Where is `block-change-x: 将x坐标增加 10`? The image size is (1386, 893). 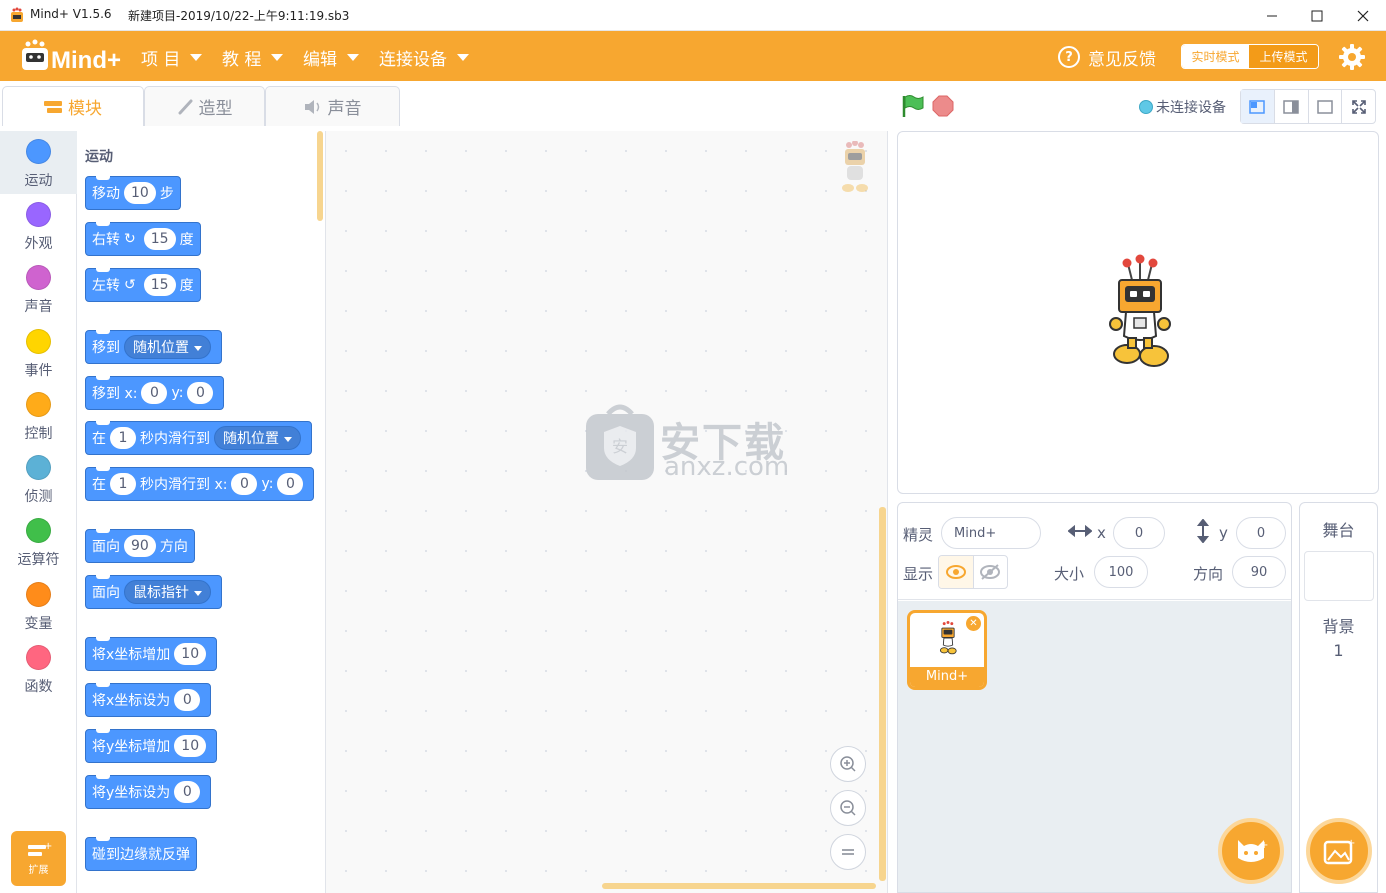 block-change-x: 将x坐标增加 10 is located at coordinates (151, 654).